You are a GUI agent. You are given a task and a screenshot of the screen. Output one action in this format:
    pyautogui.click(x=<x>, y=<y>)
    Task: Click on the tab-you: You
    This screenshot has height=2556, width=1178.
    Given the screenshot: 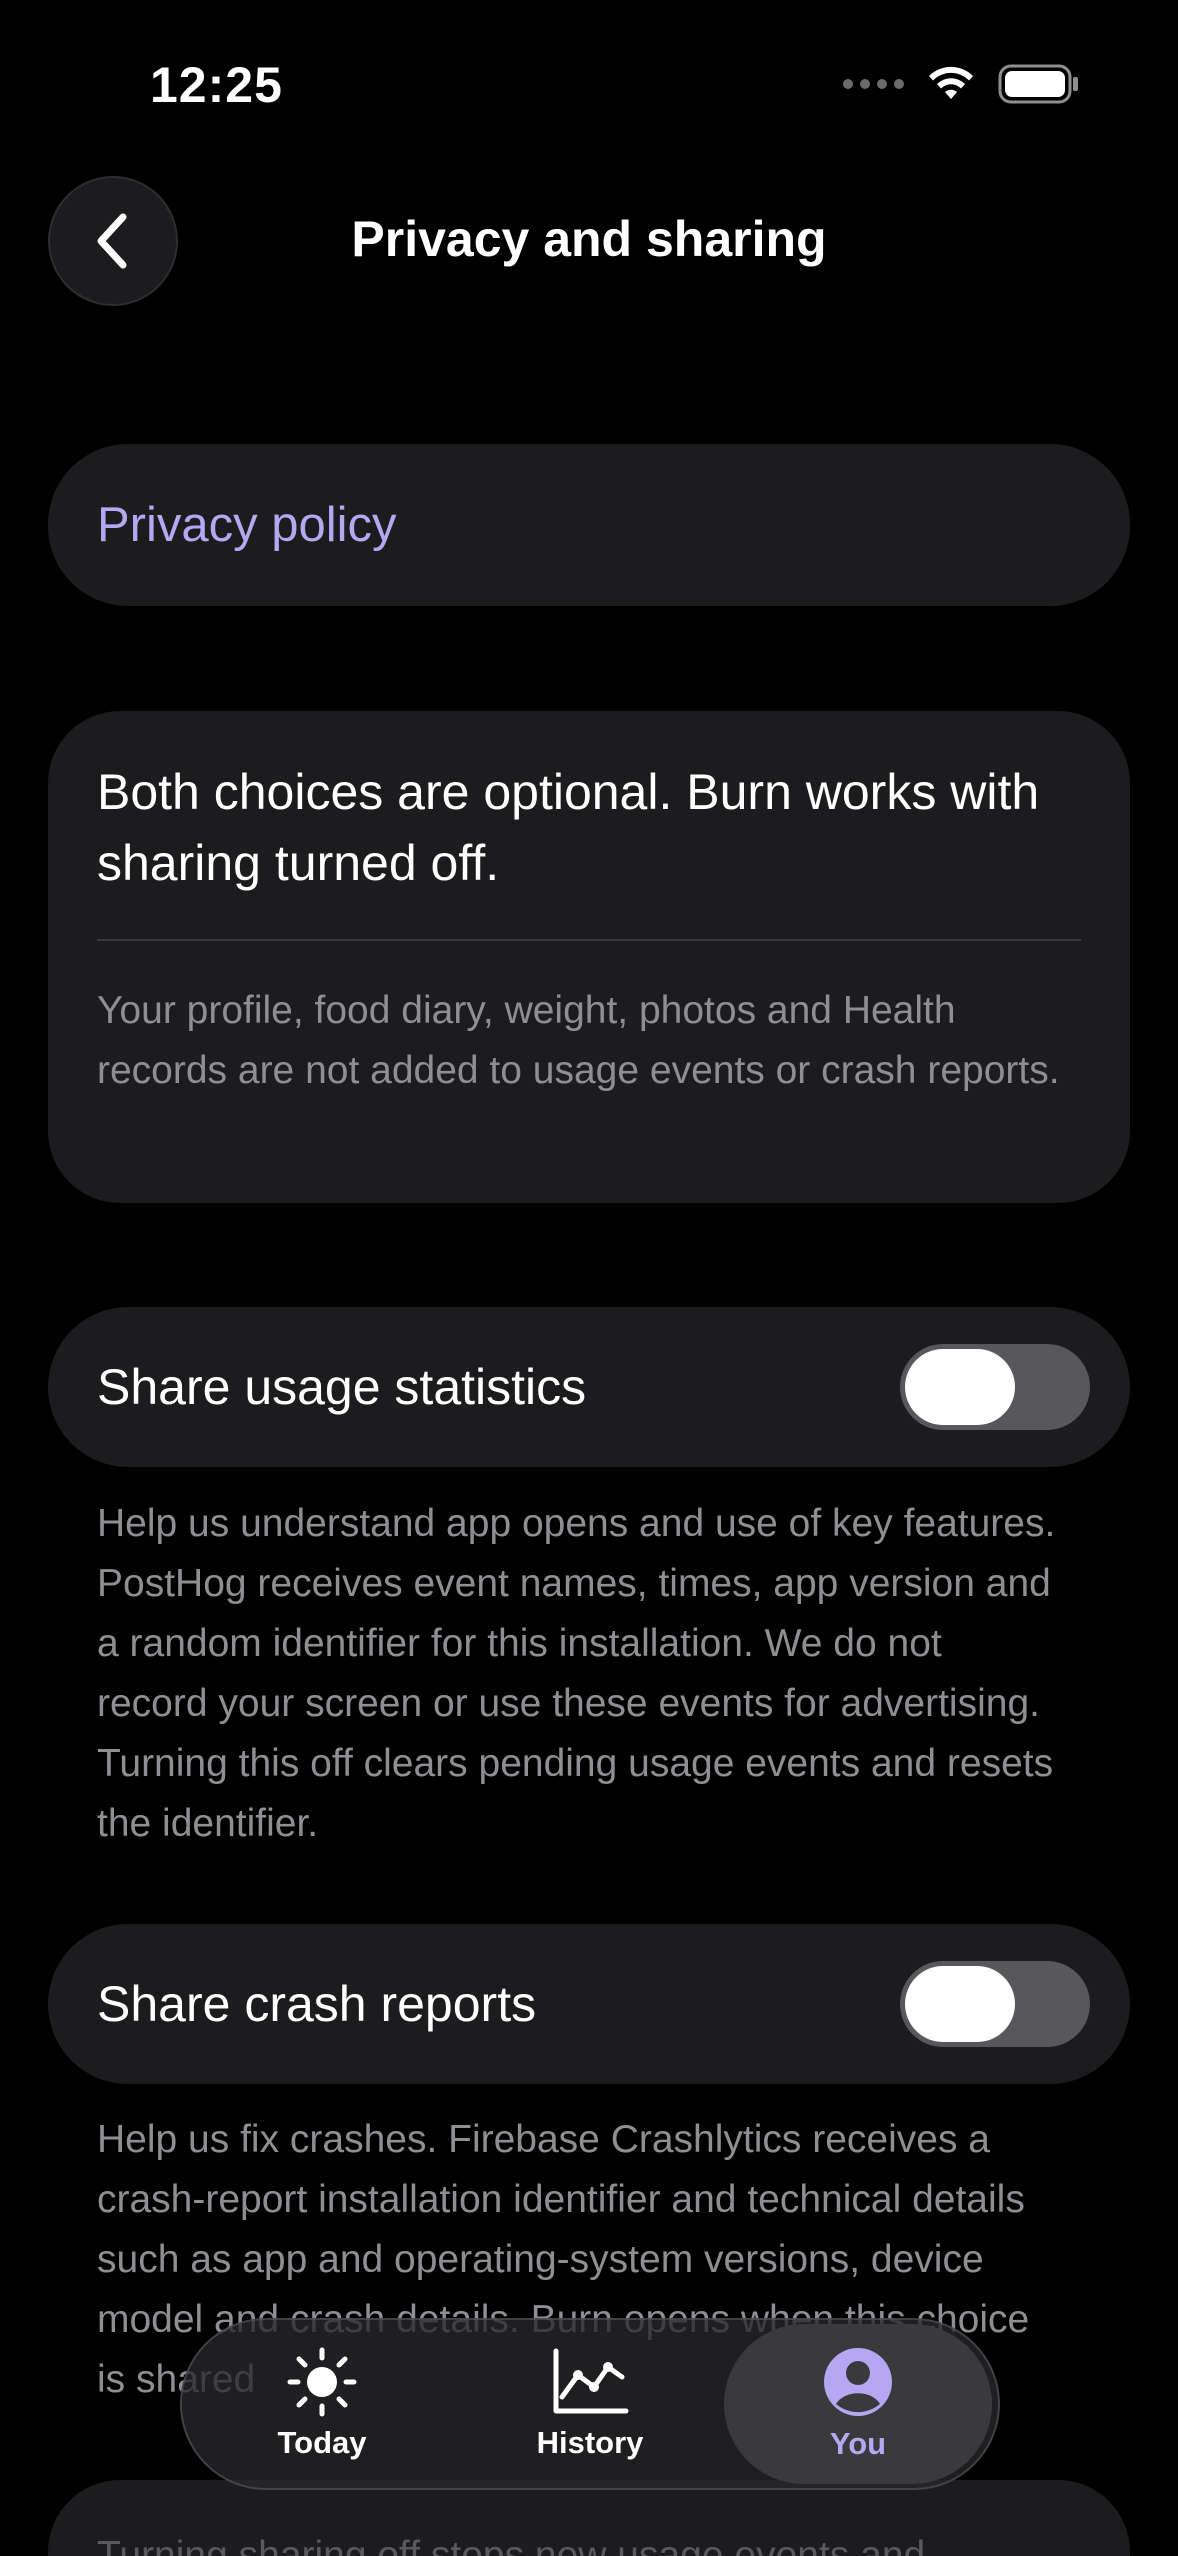 What is the action you would take?
    pyautogui.click(x=858, y=2404)
    